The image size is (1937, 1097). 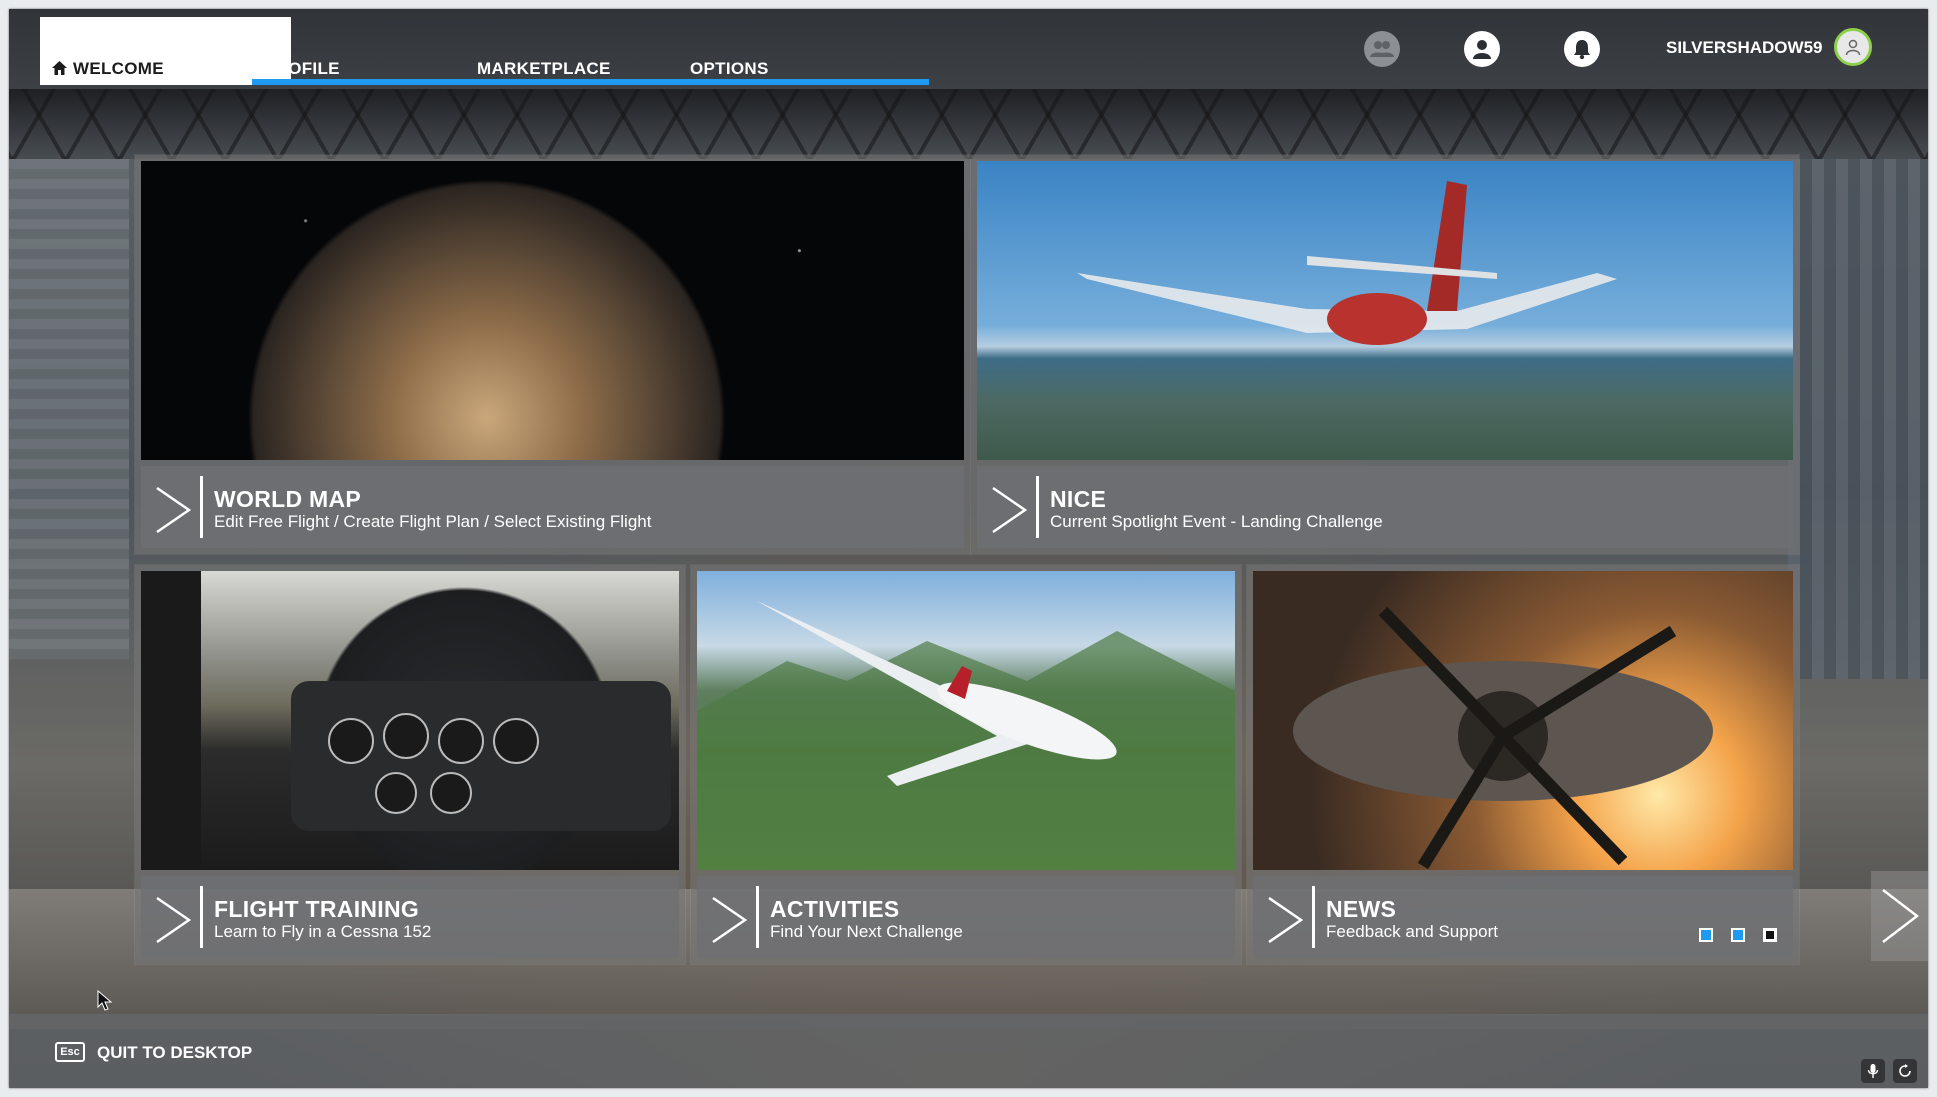 I want to click on avatar, so click(x=1853, y=47).